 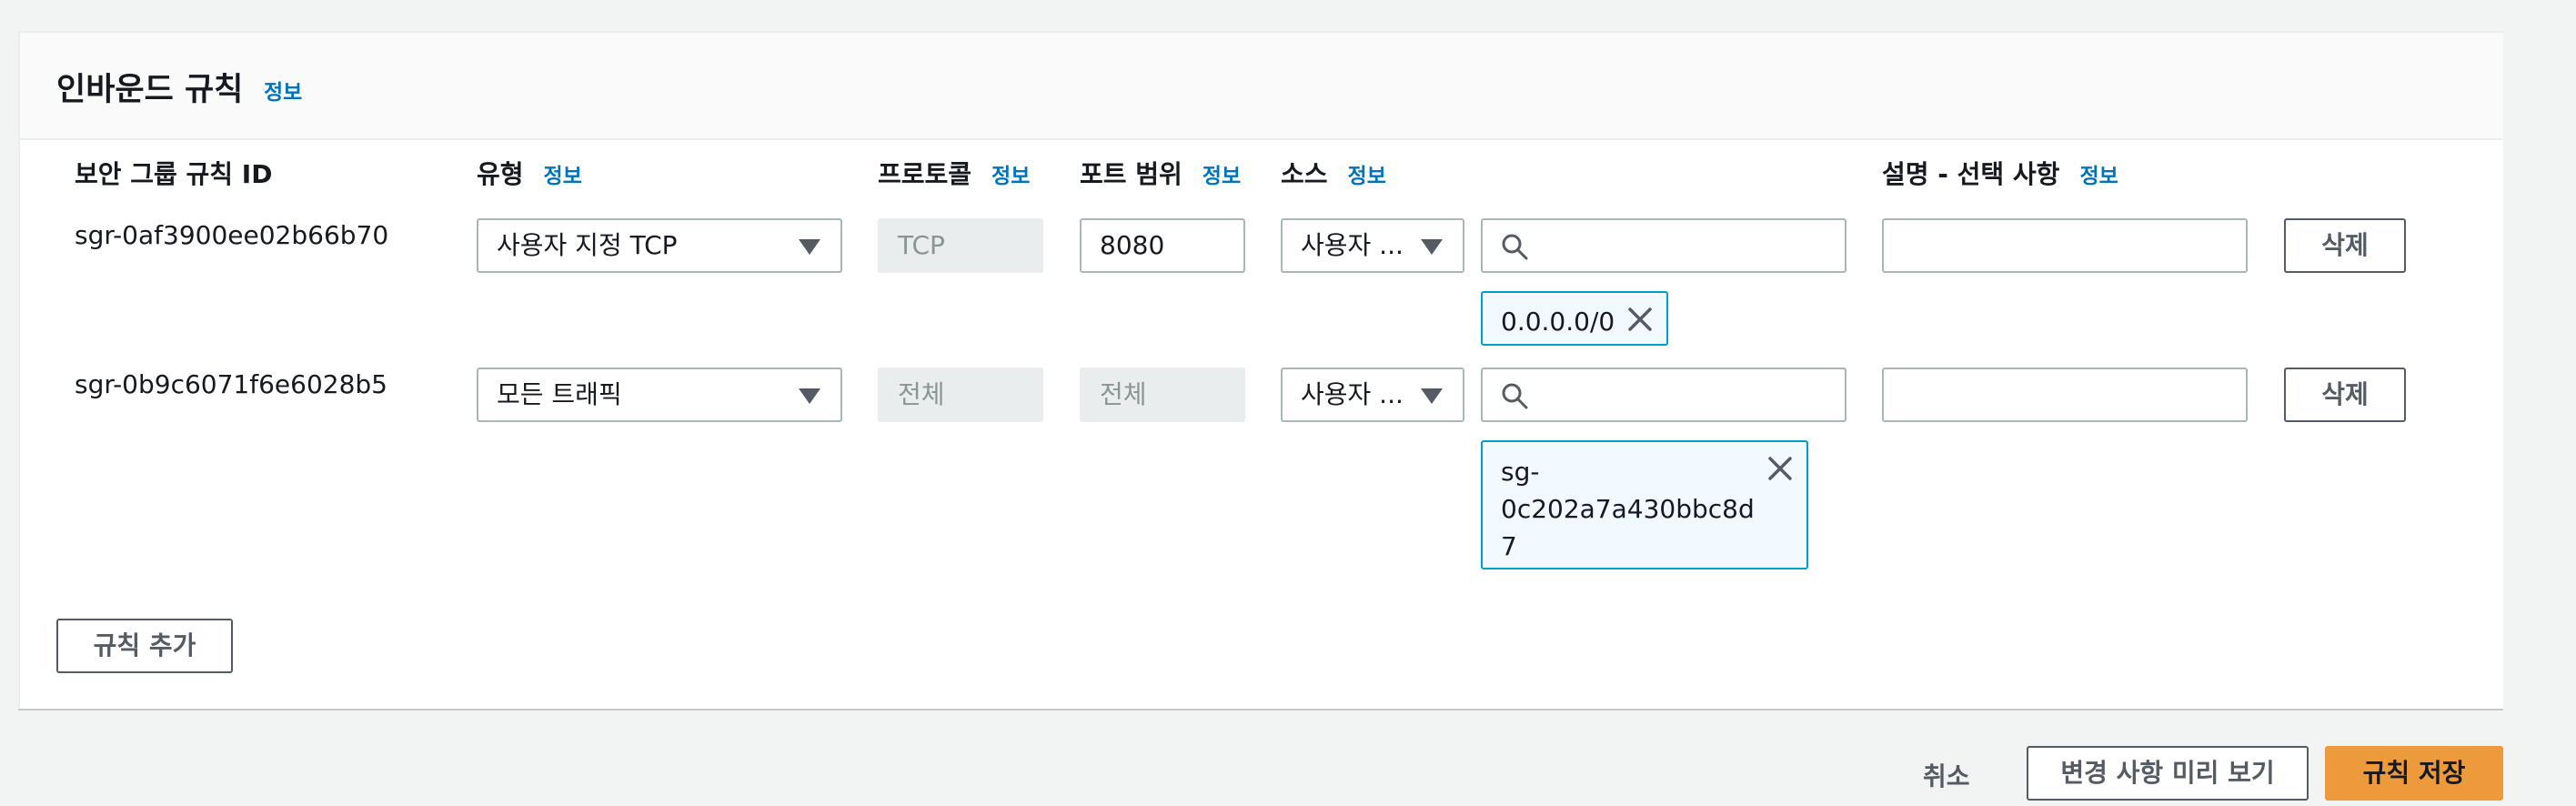 I want to click on section-info-link: 정보, so click(x=283, y=91).